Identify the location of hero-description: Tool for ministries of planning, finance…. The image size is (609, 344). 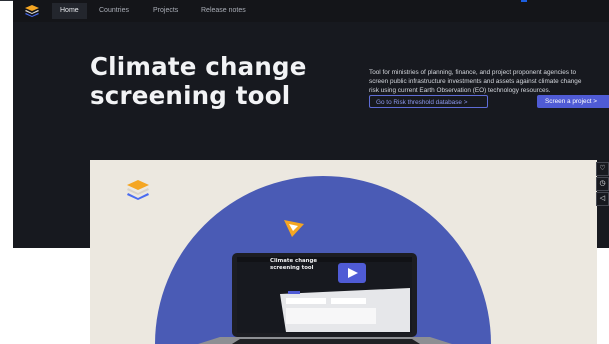
(475, 81).